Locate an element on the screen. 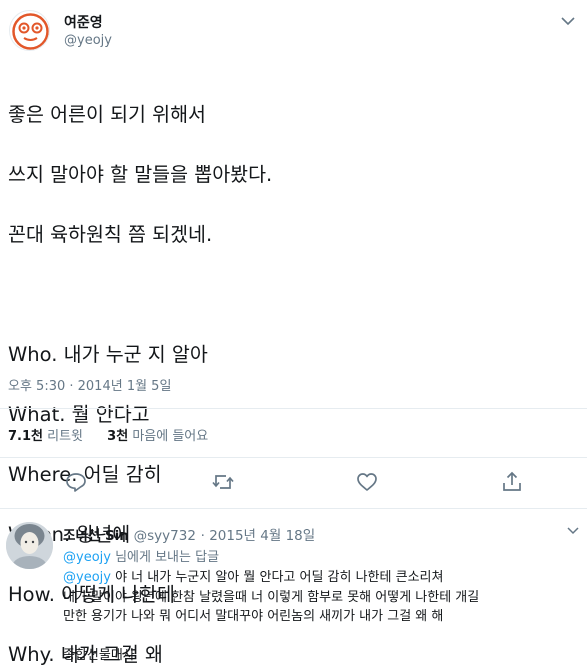 The image size is (587, 671). reply-text-line: 만한 용기가 나와 뭐 어디서 말대꾸야 어린놈의 새끼가 내가 그걸 왜 해 is located at coordinates (253, 616).